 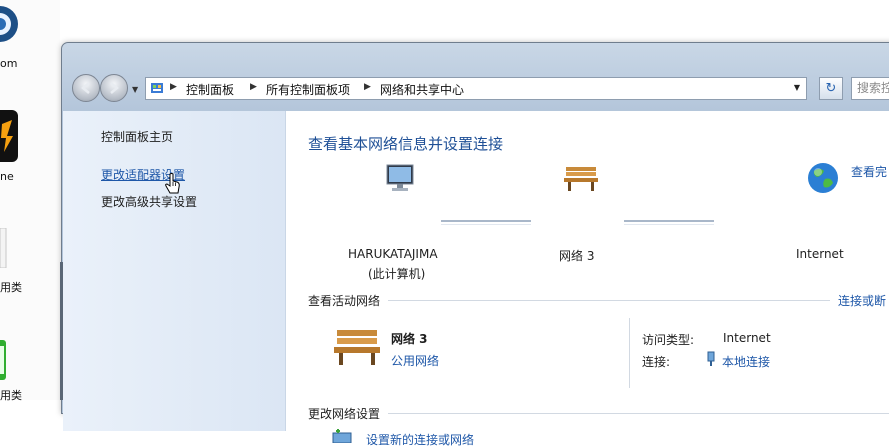 What do you see at coordinates (9, 25) in the screenshot?
I see `app-blue-icon` at bounding box center [9, 25].